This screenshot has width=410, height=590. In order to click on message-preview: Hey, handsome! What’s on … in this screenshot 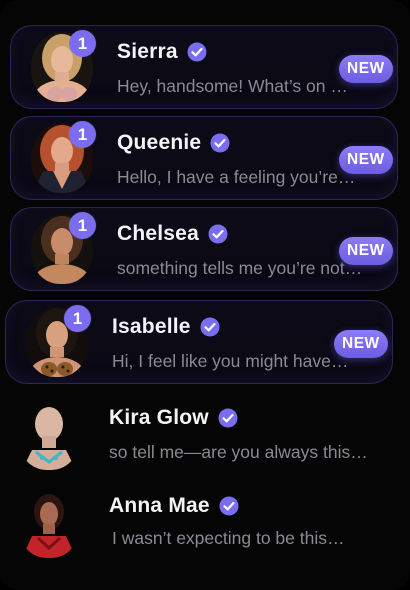, I will do `click(232, 86)`.